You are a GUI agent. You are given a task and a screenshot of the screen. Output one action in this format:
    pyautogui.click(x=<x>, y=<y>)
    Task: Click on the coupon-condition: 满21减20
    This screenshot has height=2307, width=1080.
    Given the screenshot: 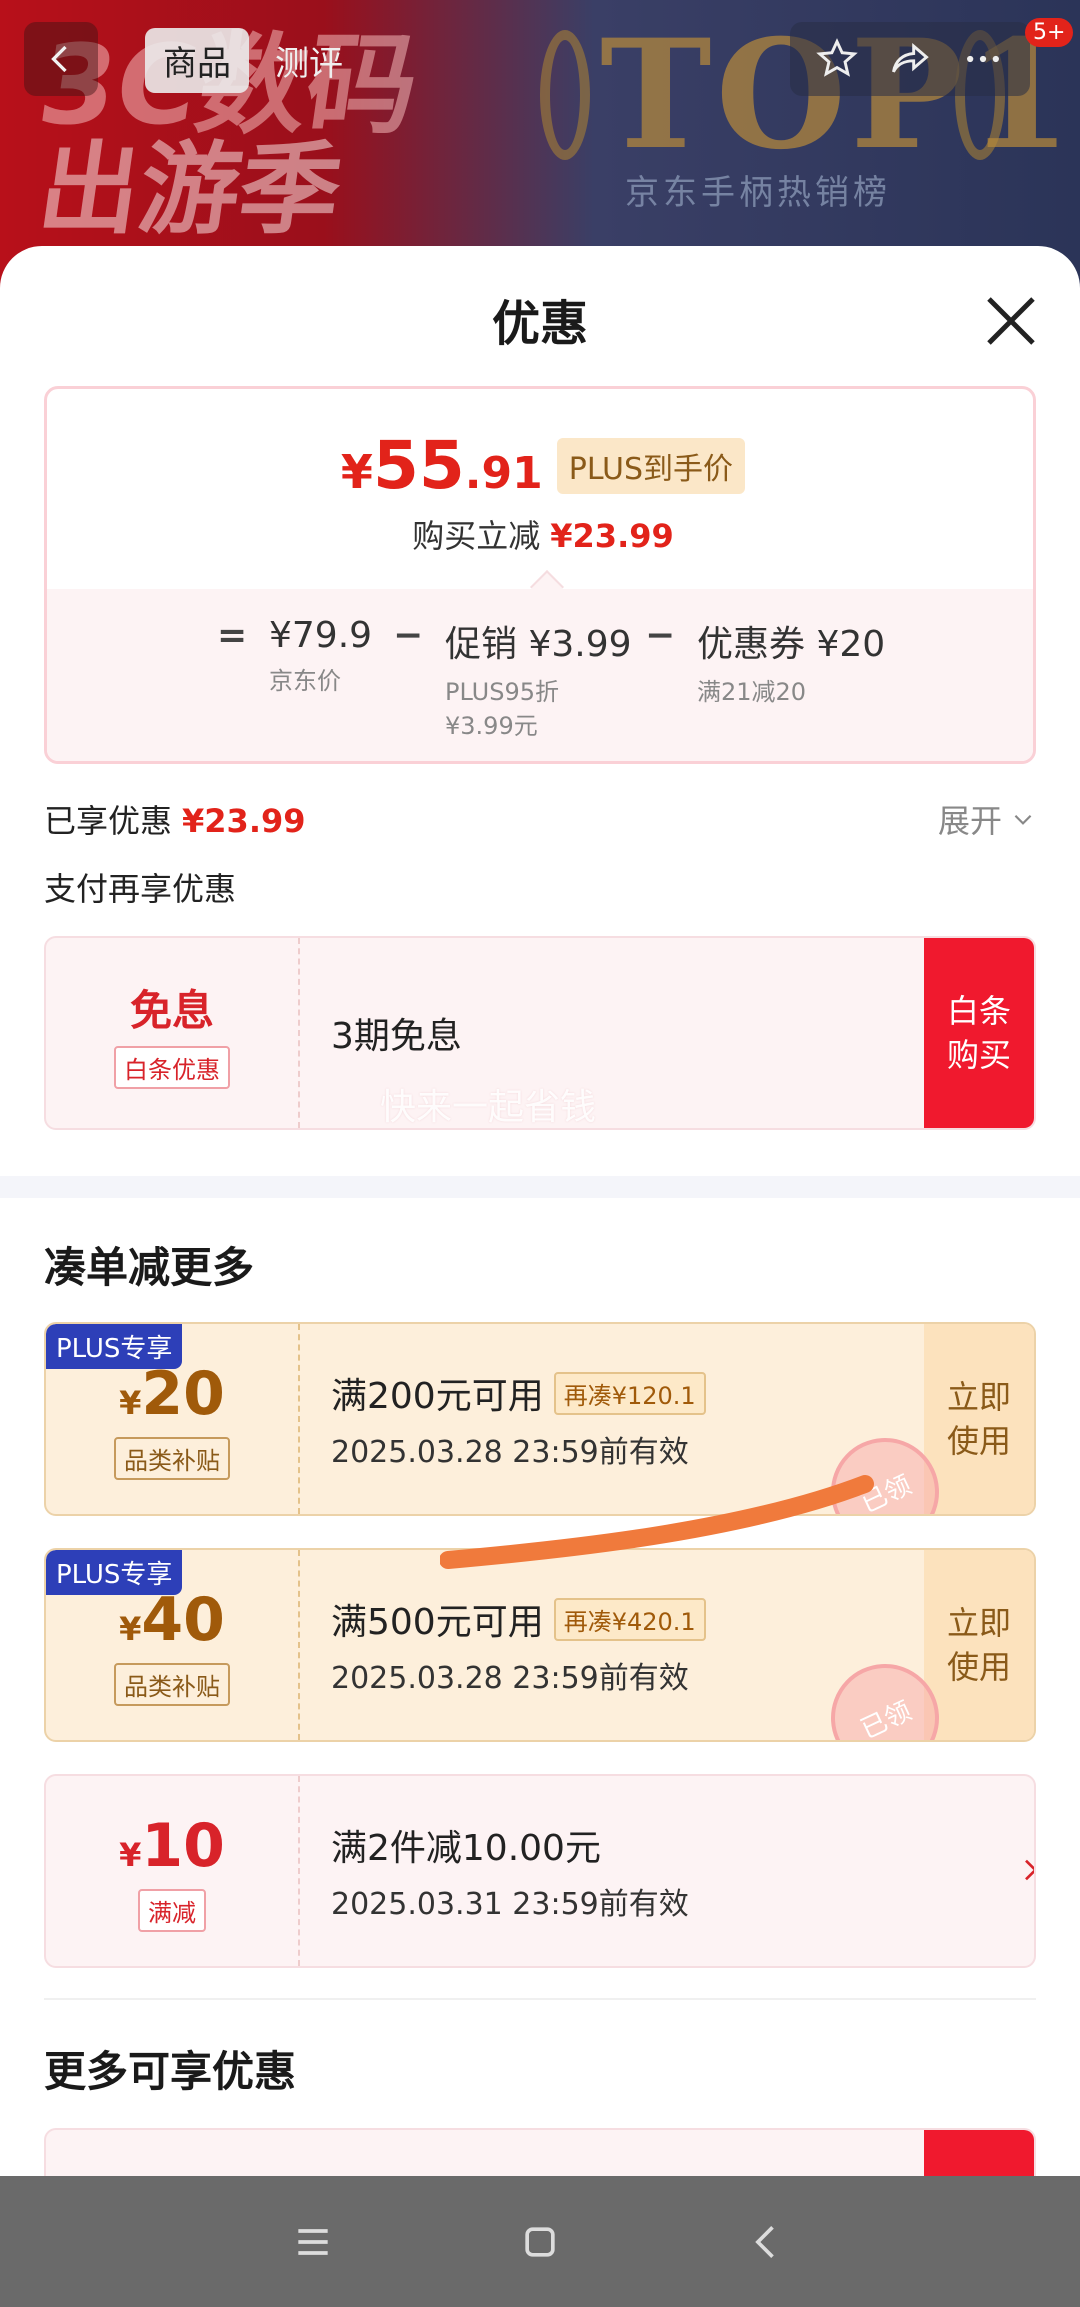 What is the action you would take?
    pyautogui.click(x=752, y=692)
    